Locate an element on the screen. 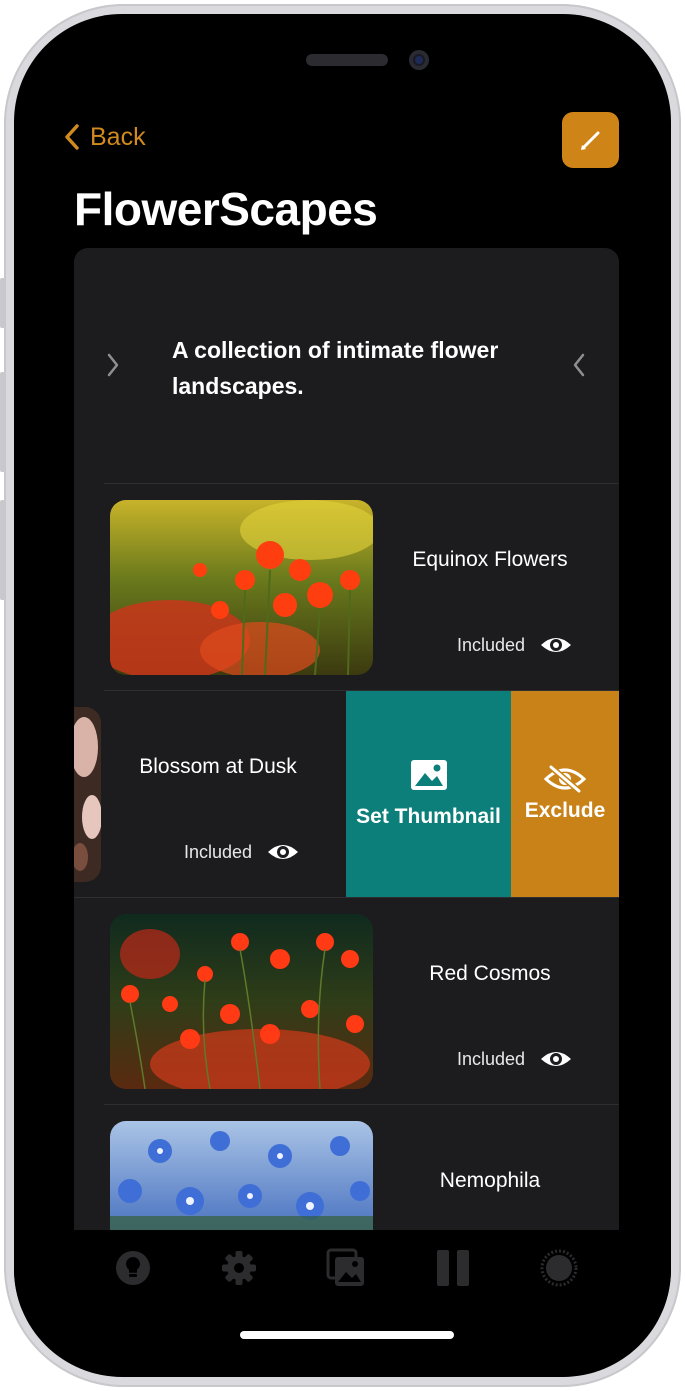 The width and height of the screenshot is (685, 1391). tab-settings is located at coordinates (239, 1268).